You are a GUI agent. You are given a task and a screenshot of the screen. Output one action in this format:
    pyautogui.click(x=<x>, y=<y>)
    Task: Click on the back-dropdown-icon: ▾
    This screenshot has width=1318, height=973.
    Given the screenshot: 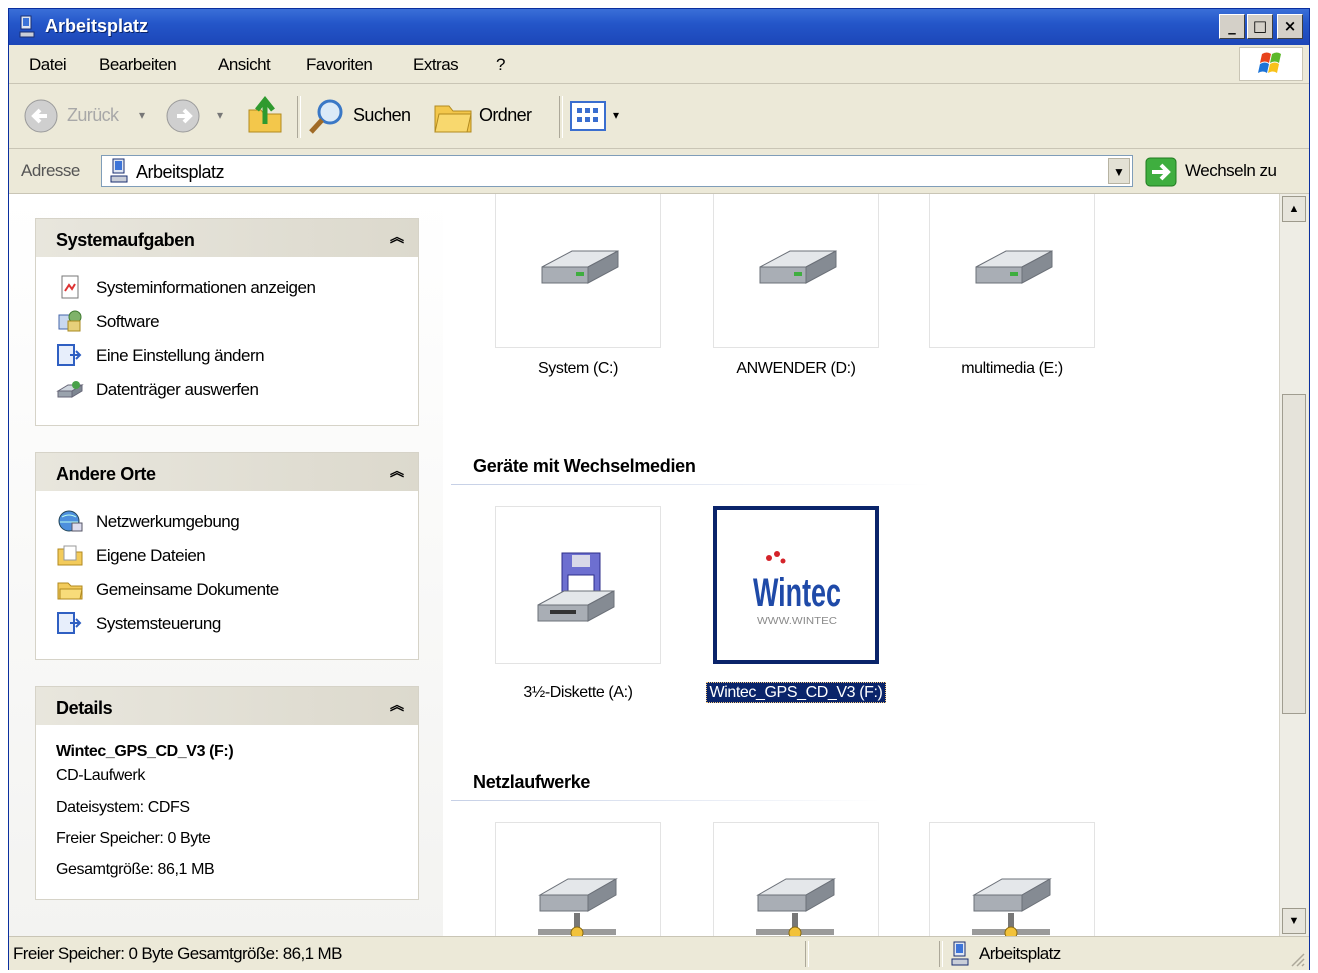 What is the action you would take?
    pyautogui.click(x=142, y=115)
    